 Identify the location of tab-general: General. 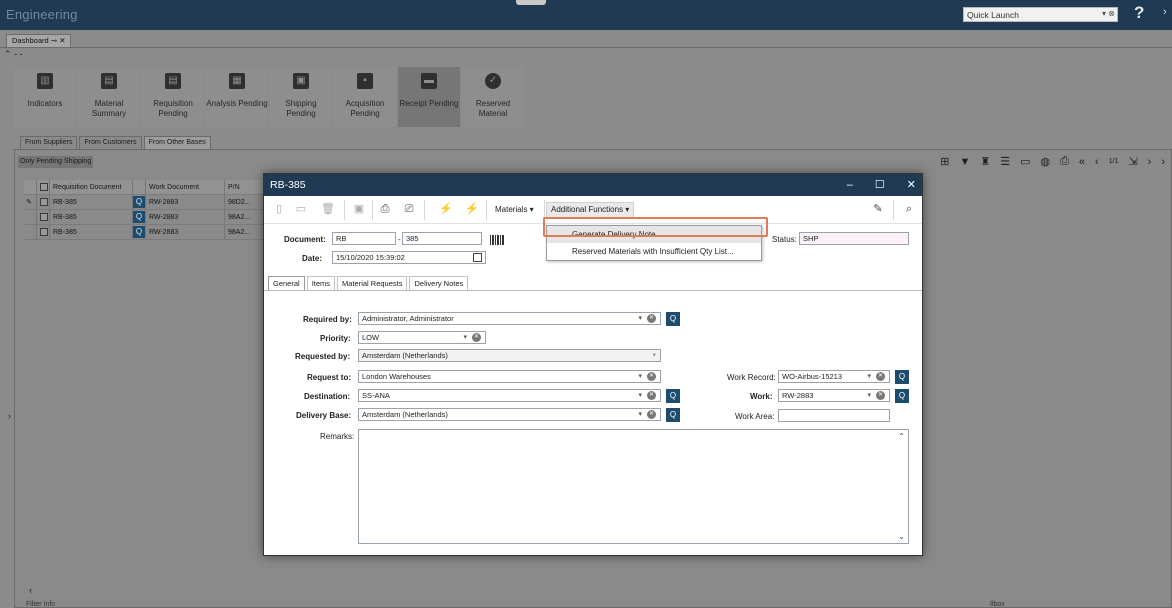
(286, 283).